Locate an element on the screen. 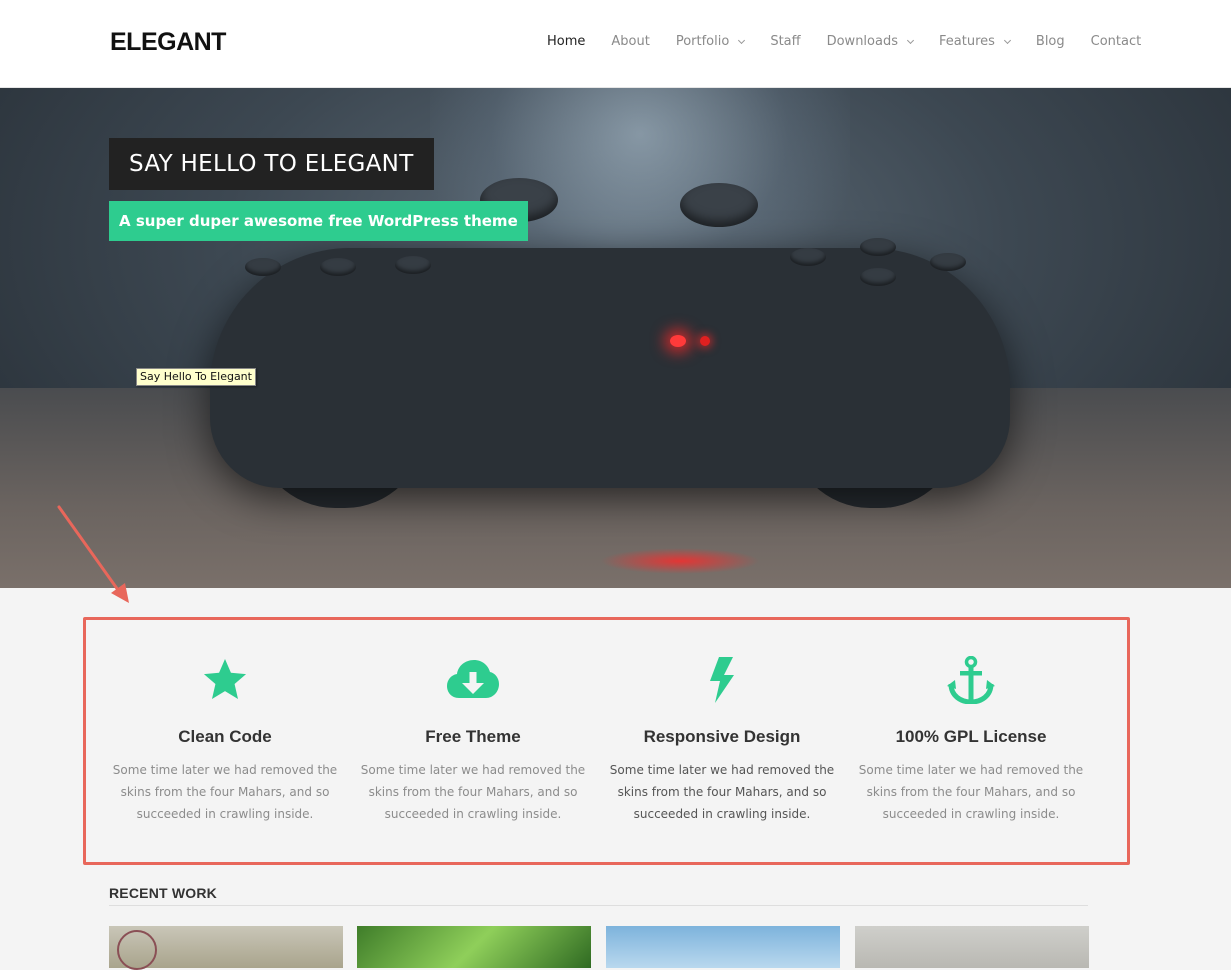 The width and height of the screenshot is (1231, 970). nav-label: Home is located at coordinates (566, 41).